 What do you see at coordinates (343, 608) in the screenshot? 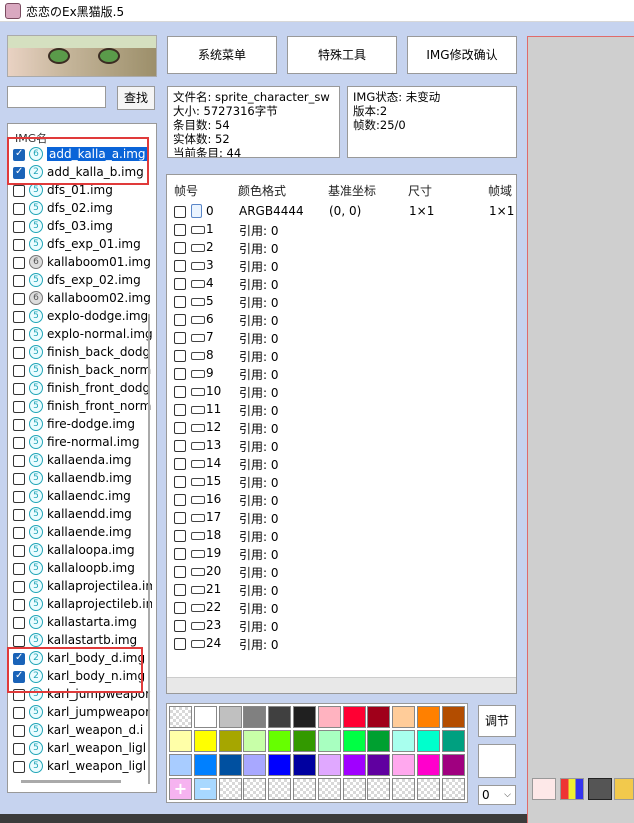
I see `frame-row: 22 引用: 0` at bounding box center [343, 608].